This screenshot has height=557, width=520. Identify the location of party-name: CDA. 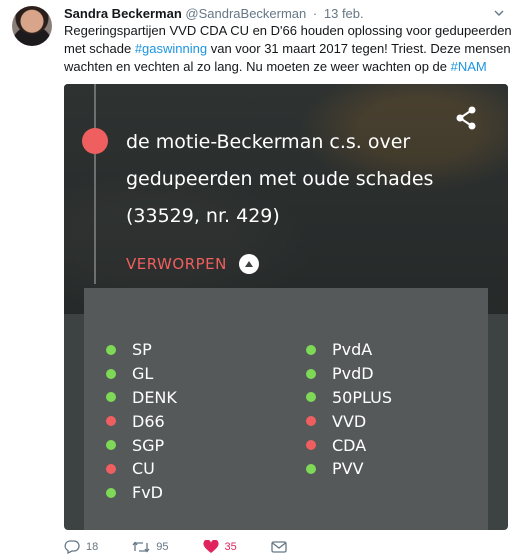
(349, 445).